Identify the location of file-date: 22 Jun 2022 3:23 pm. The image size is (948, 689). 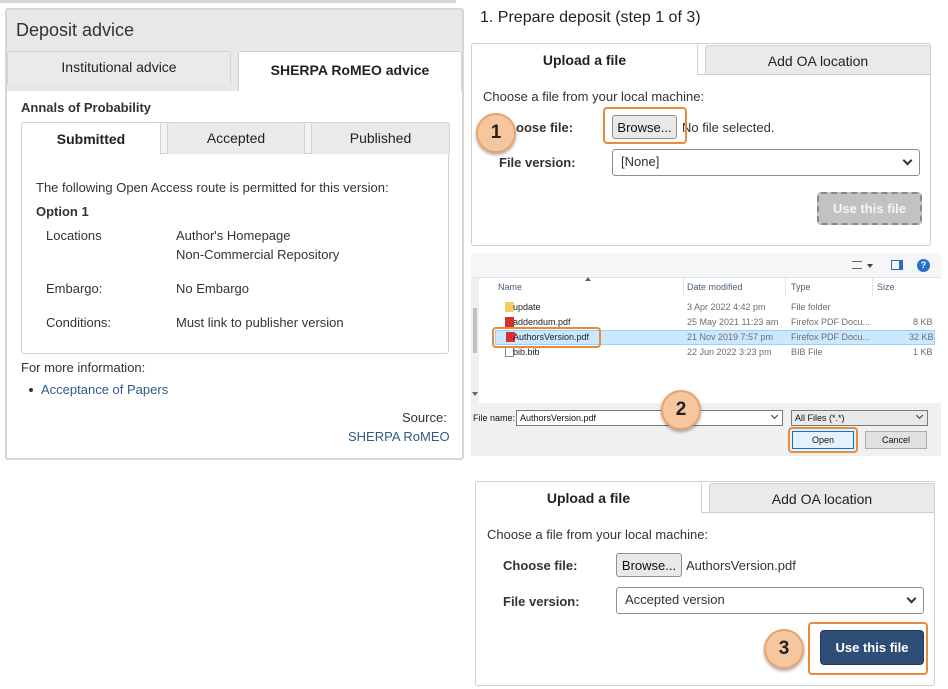
(729, 352).